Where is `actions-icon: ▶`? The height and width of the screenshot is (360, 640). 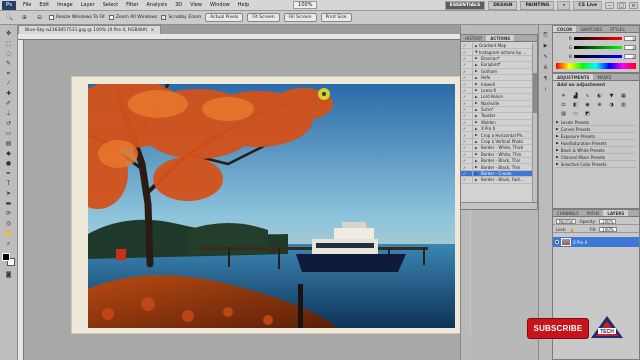 actions-icon: ▶ is located at coordinates (546, 45).